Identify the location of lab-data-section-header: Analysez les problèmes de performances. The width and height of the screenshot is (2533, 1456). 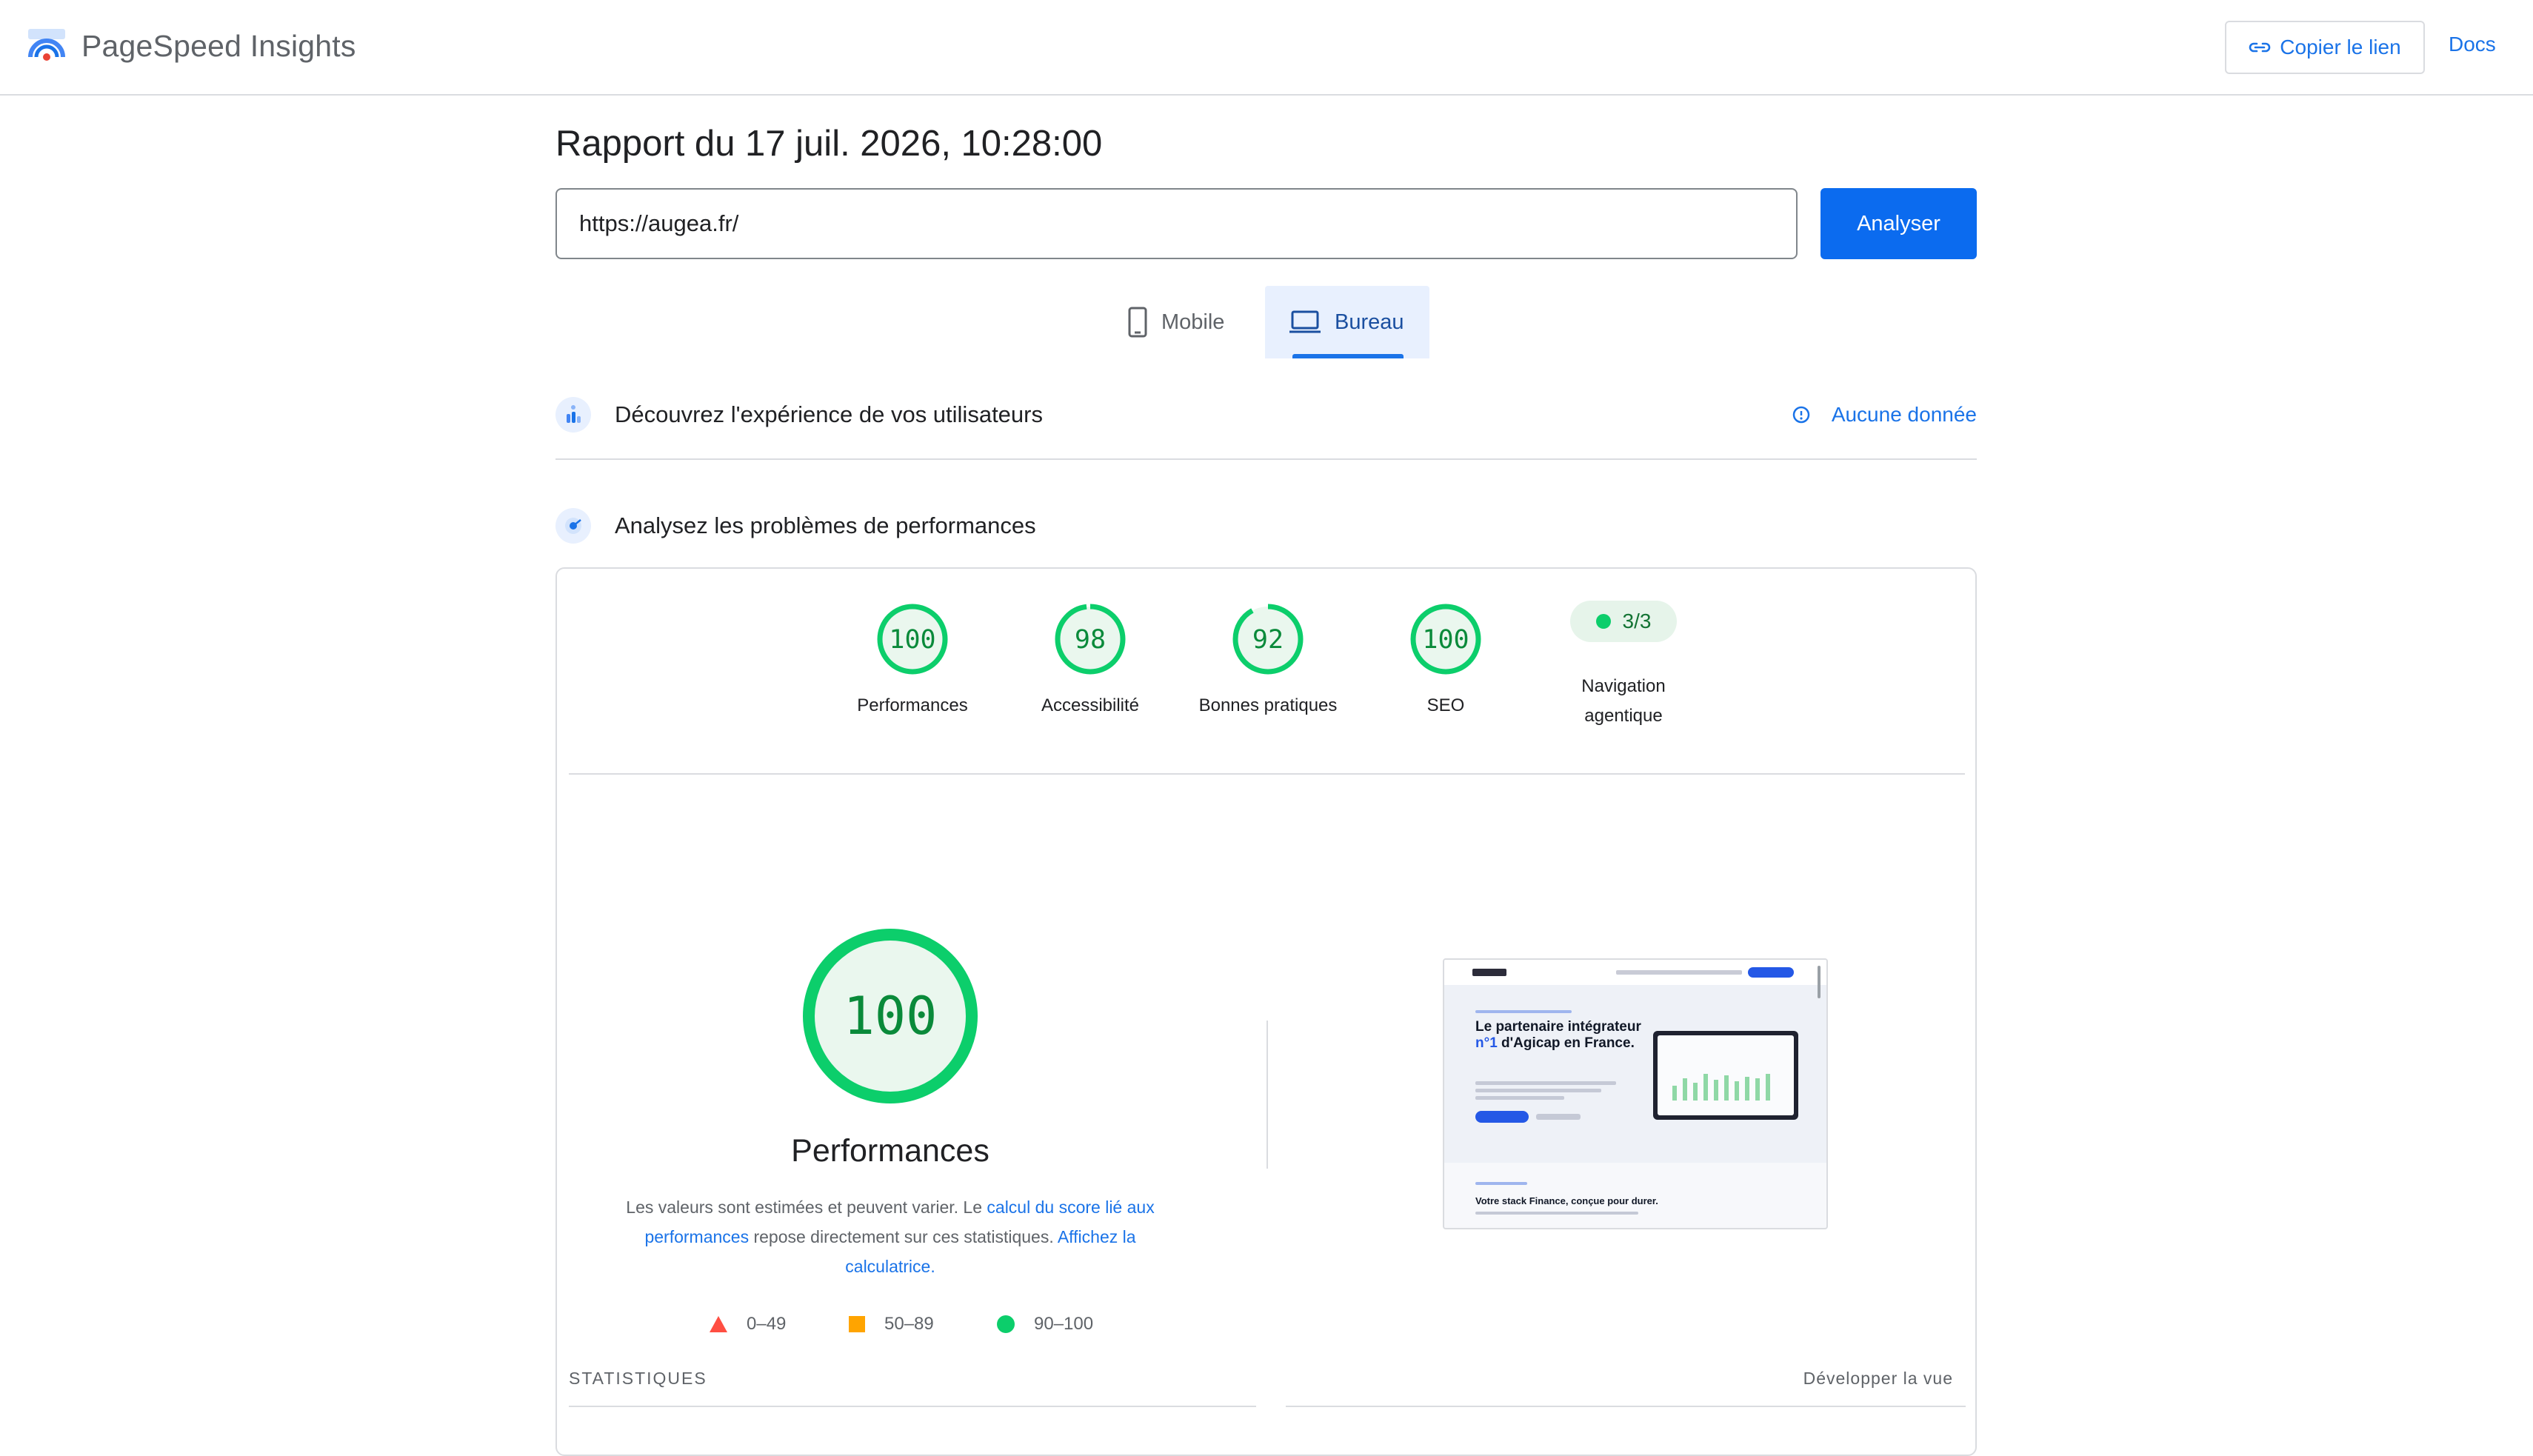
(1266, 526).